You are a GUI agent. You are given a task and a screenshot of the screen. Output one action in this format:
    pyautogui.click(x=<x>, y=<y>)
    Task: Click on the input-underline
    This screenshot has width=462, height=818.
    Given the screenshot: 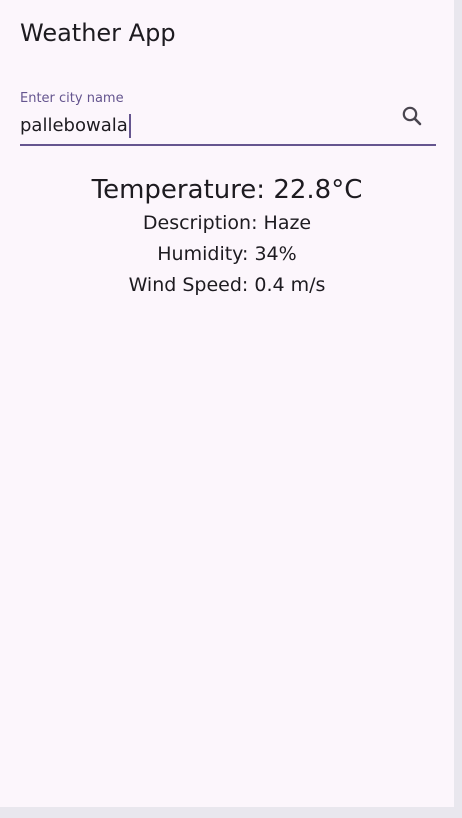 What is the action you would take?
    pyautogui.click(x=228, y=145)
    